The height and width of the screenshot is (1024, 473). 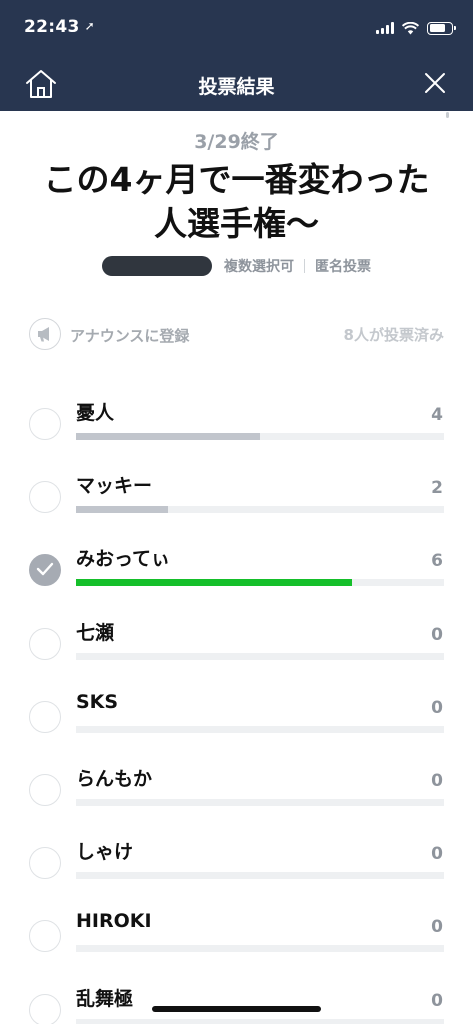 What do you see at coordinates (59, 27) in the screenshot?
I see `status-time: 22:43 ➚` at bounding box center [59, 27].